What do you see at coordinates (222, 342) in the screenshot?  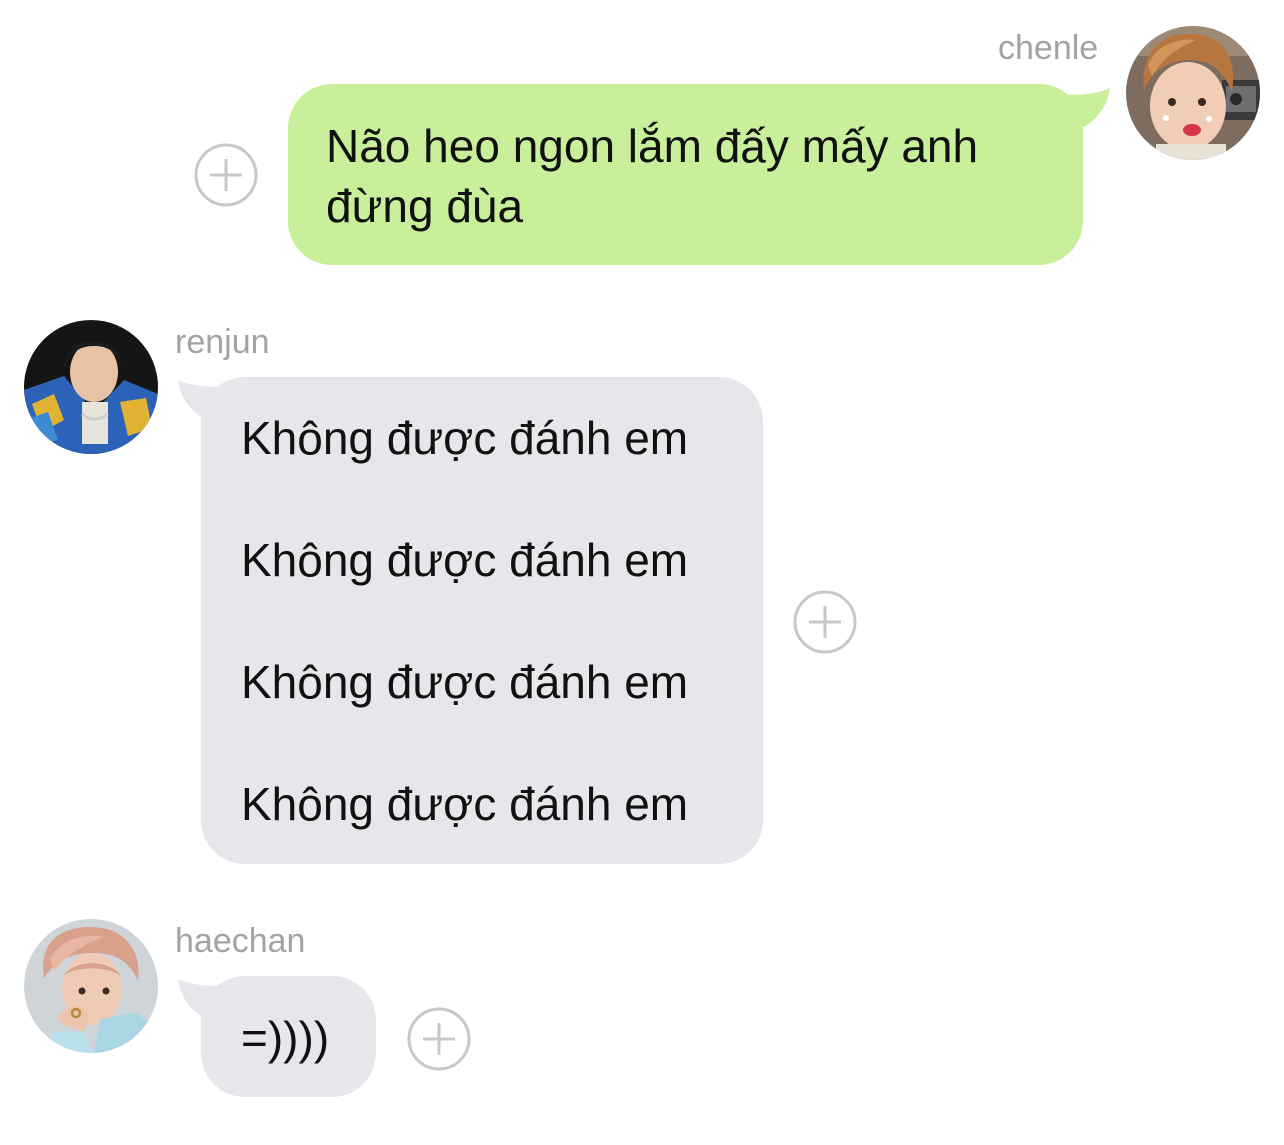 I see `sender-name: renjun` at bounding box center [222, 342].